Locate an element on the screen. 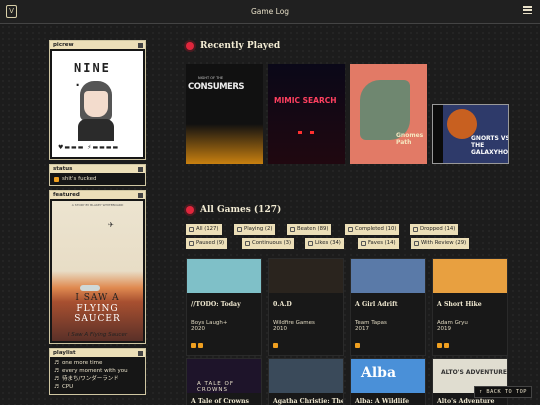 The image size is (540, 405). game-title: A Tale of Crowns is located at coordinates (220, 401).